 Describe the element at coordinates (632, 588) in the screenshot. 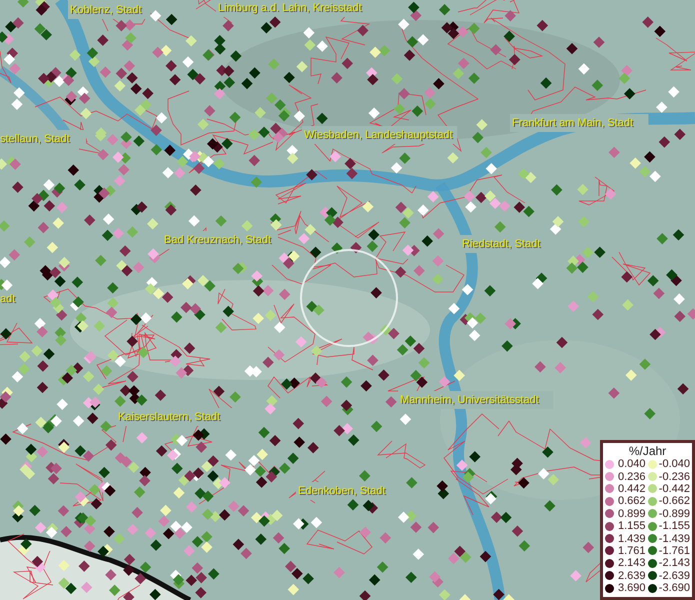

I see `legend-value: 3.690` at that location.